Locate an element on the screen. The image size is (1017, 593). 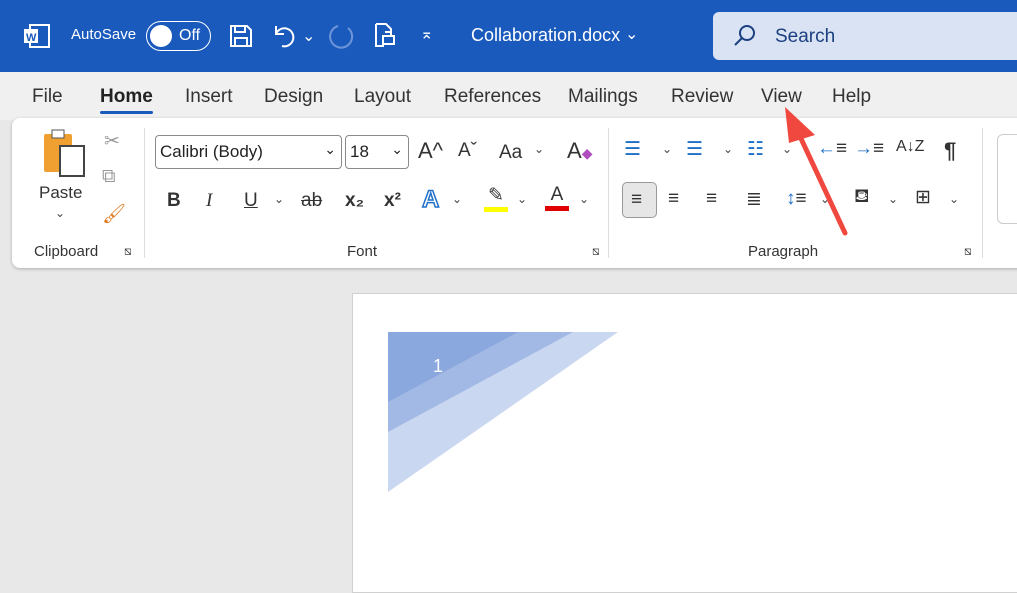
font-group-label: Font is located at coordinates (362, 251).